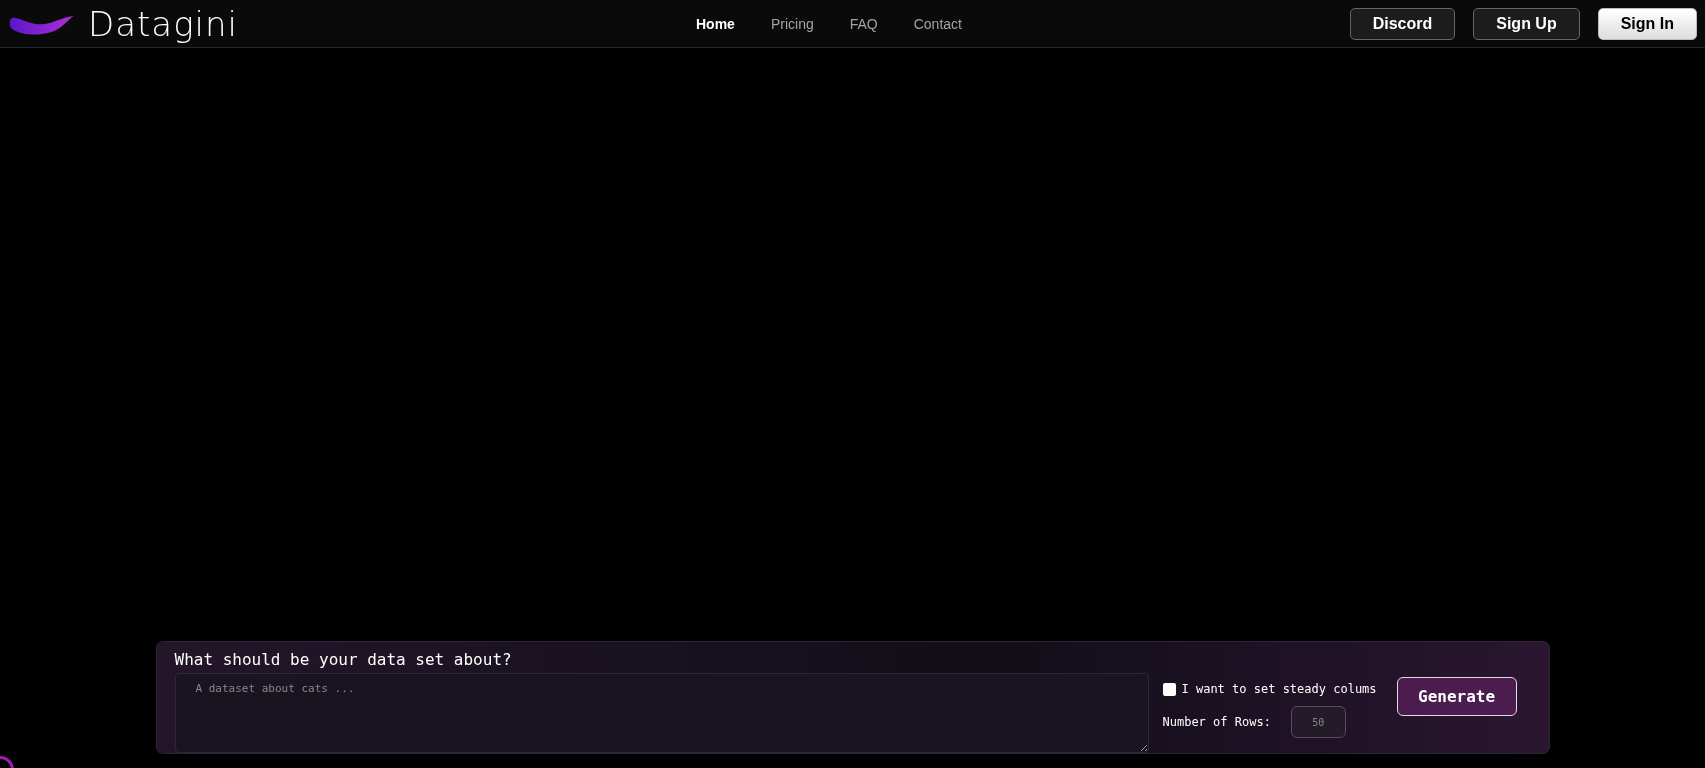 The height and width of the screenshot is (768, 1705). Describe the element at coordinates (863, 23) in the screenshot. I see `nav-link: FAQ` at that location.